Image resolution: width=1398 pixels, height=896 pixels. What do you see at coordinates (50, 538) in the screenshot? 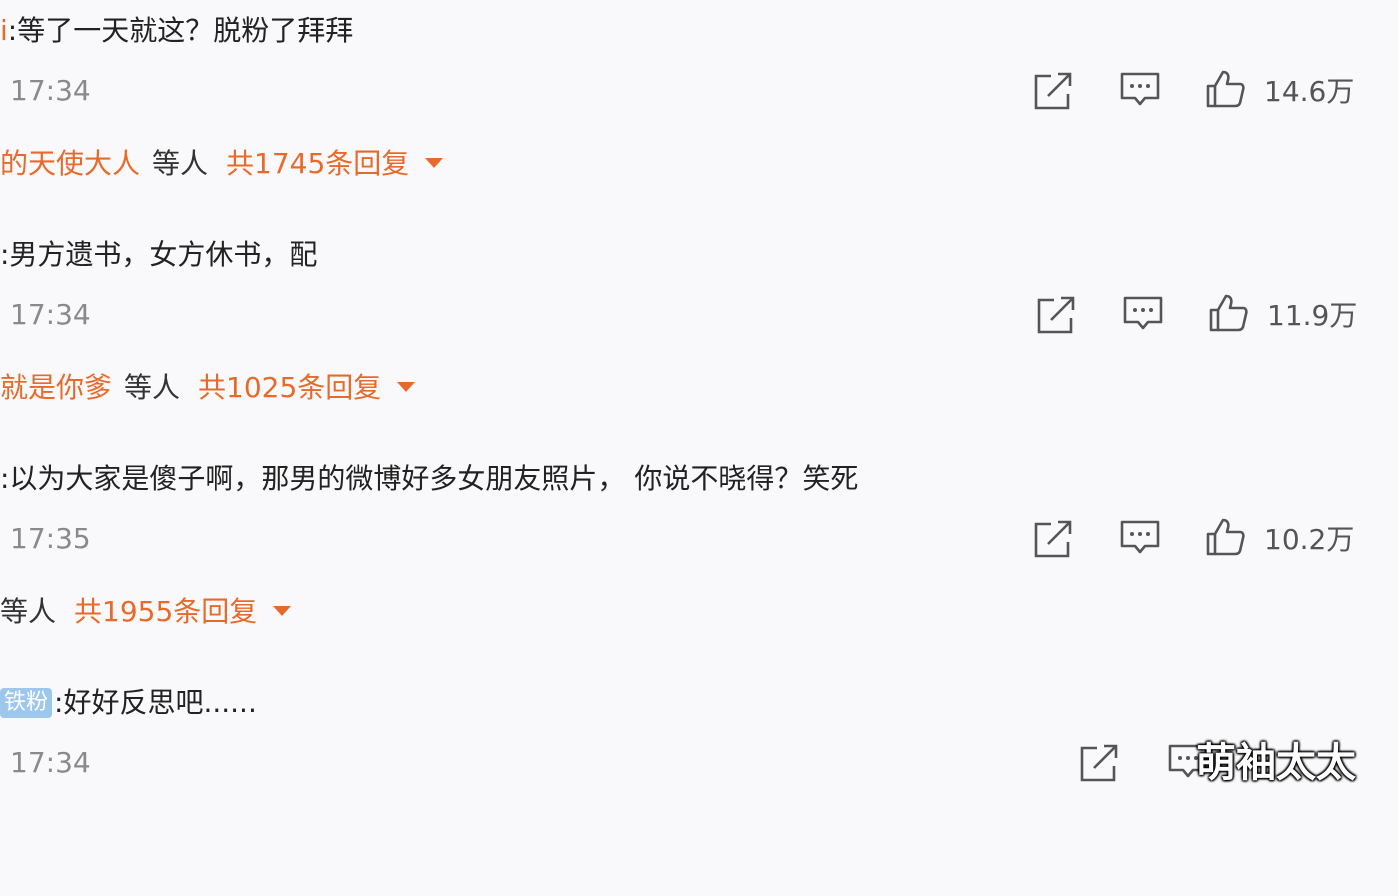
I see `comment-time: 17:35` at bounding box center [50, 538].